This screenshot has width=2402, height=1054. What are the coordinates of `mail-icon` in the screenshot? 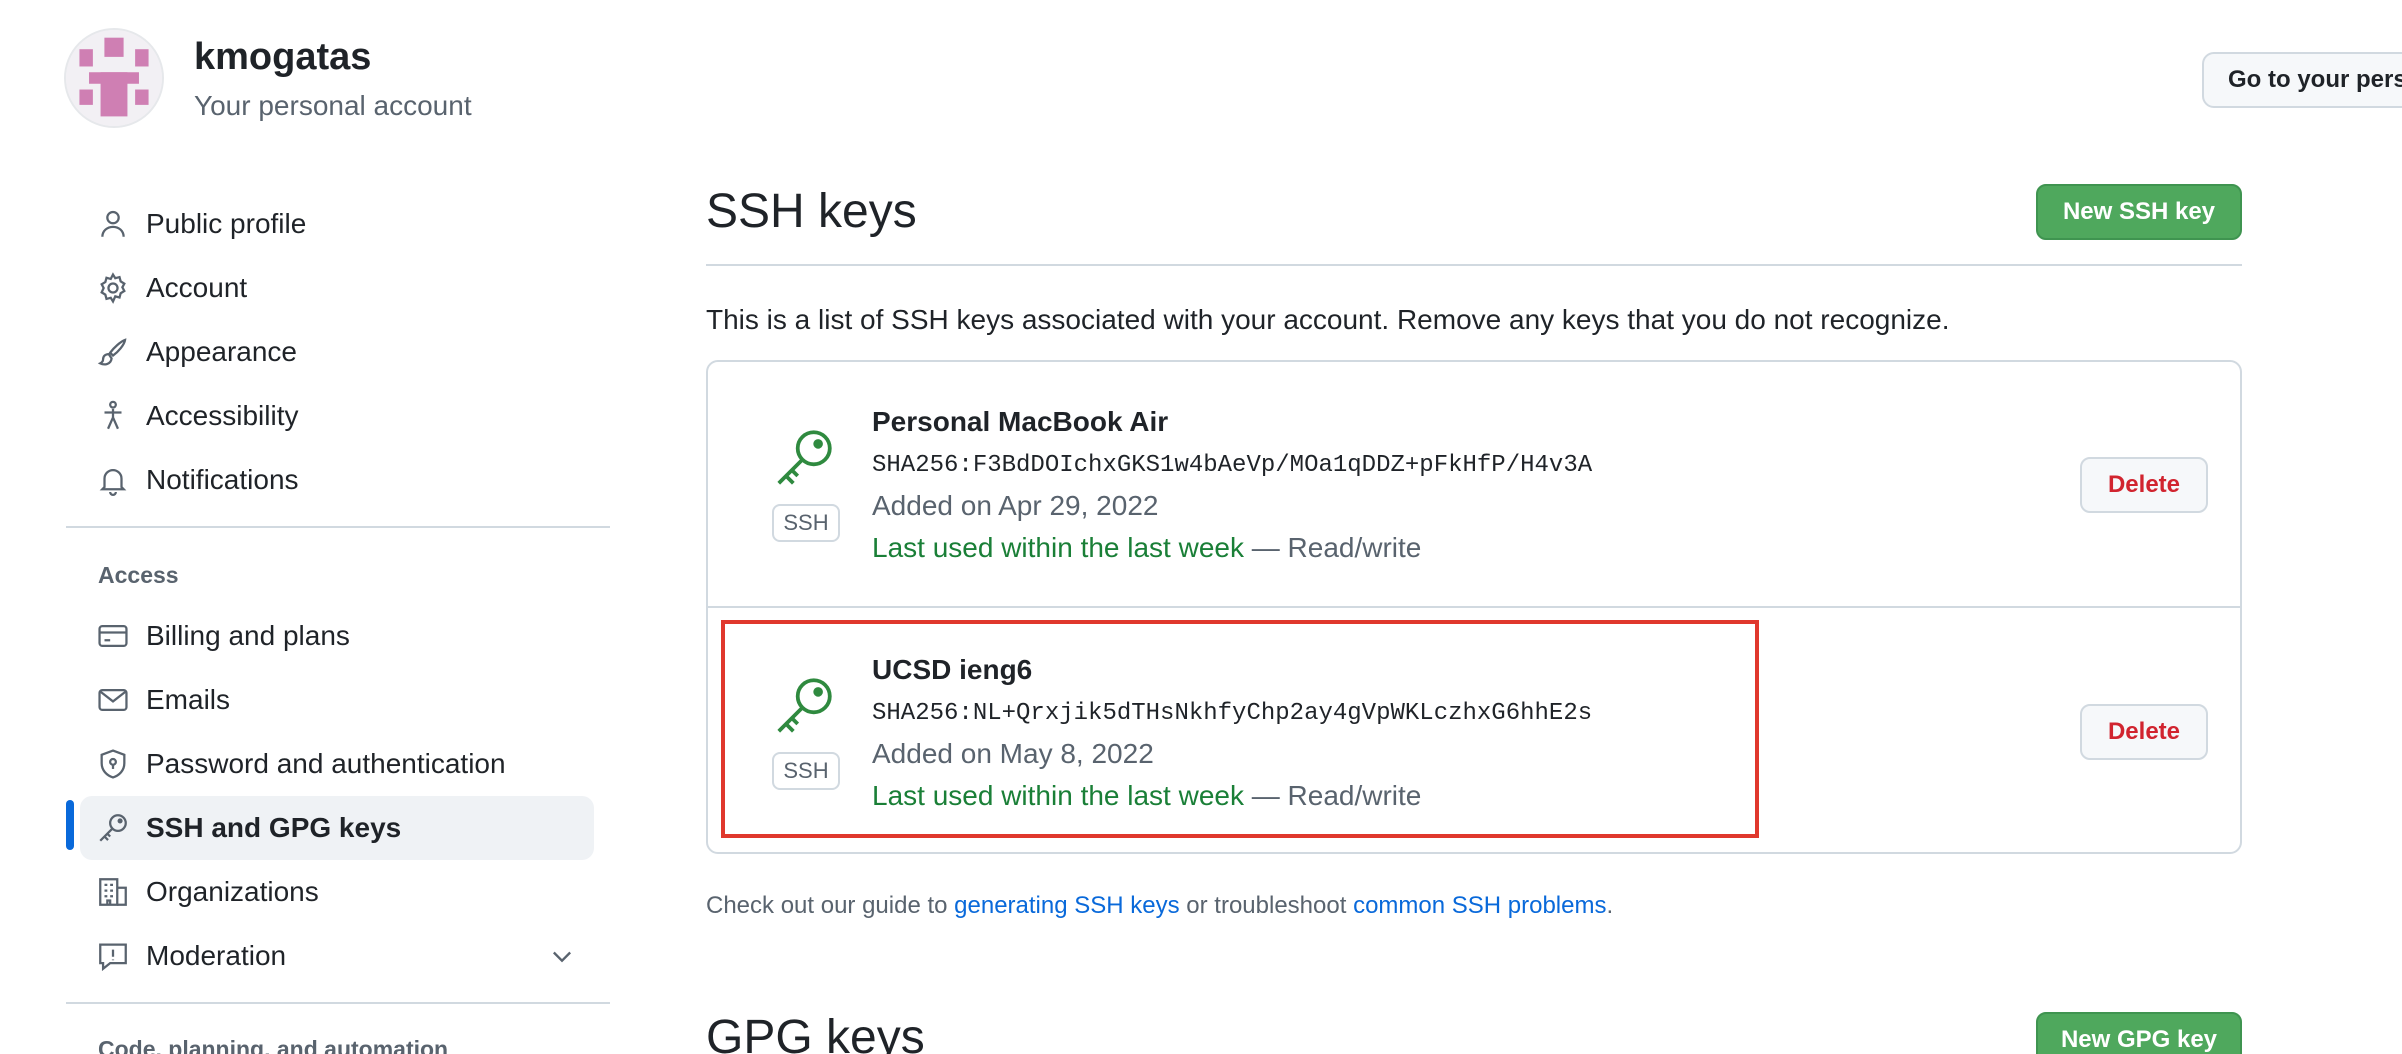 It's located at (113, 700).